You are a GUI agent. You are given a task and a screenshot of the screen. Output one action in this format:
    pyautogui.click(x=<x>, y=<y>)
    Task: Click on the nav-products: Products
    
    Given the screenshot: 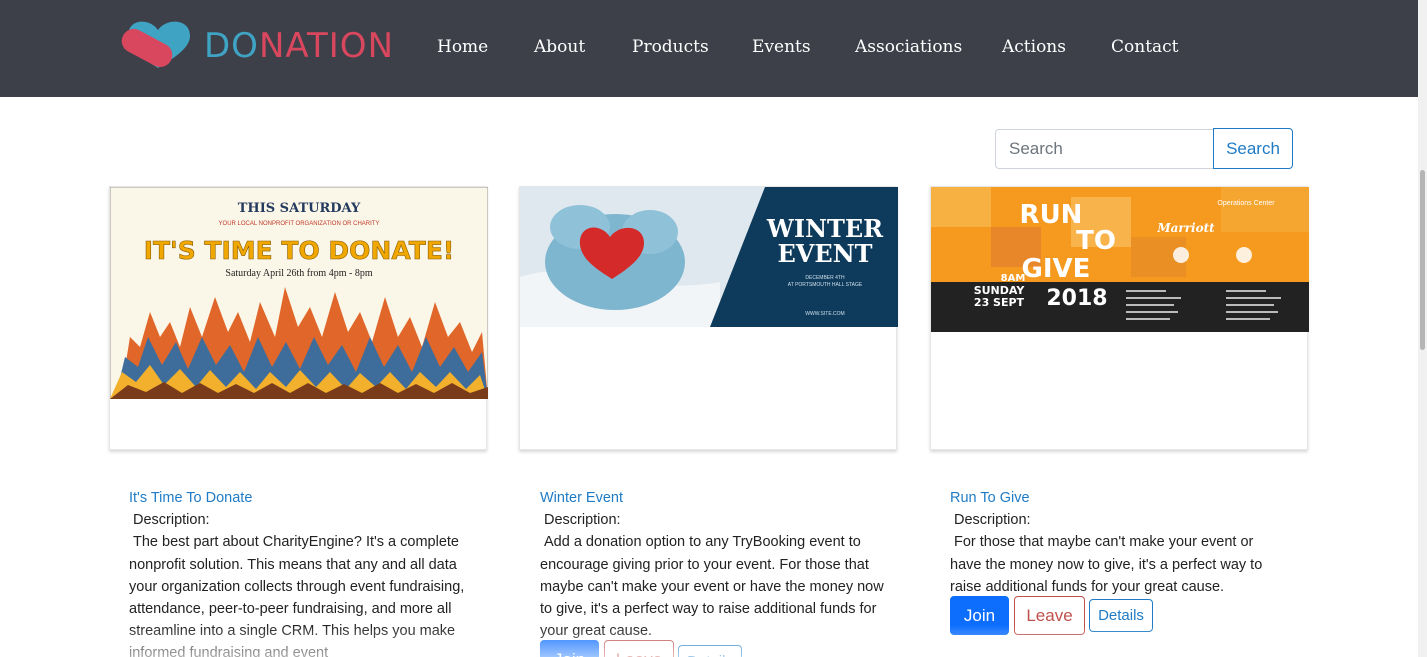 What is the action you would take?
    pyautogui.click(x=670, y=47)
    